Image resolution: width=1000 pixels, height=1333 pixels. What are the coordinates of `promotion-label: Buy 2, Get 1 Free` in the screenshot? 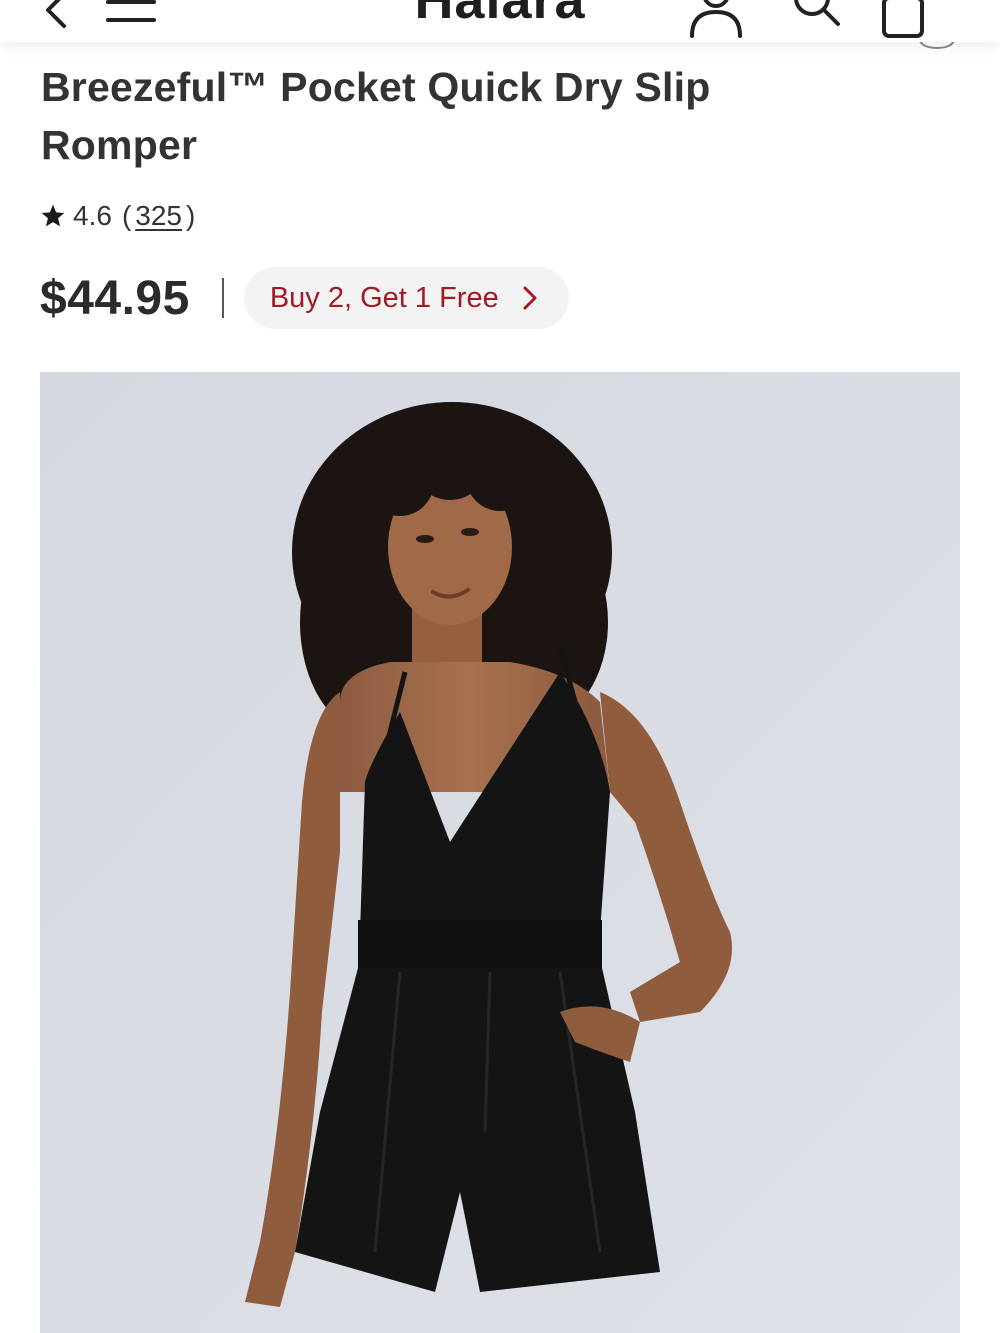 It's located at (384, 297).